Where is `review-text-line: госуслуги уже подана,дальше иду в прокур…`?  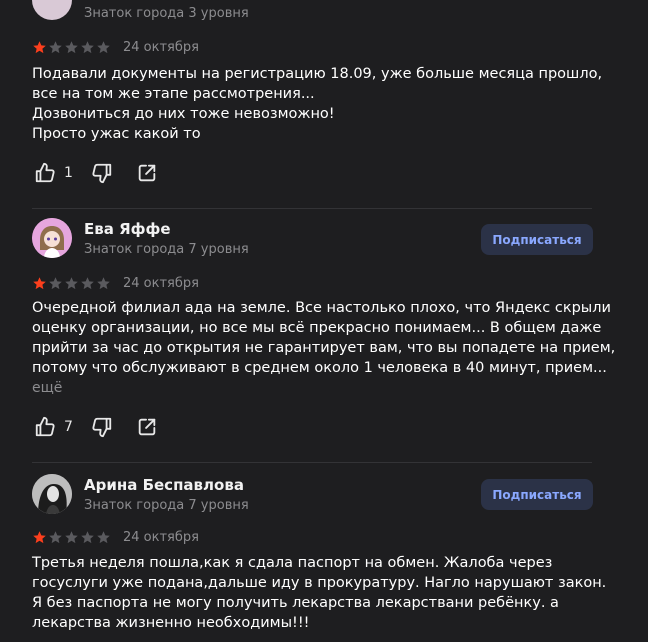
review-text-line: госуслуги уже подана,дальше иду в прокур… is located at coordinates (319, 583).